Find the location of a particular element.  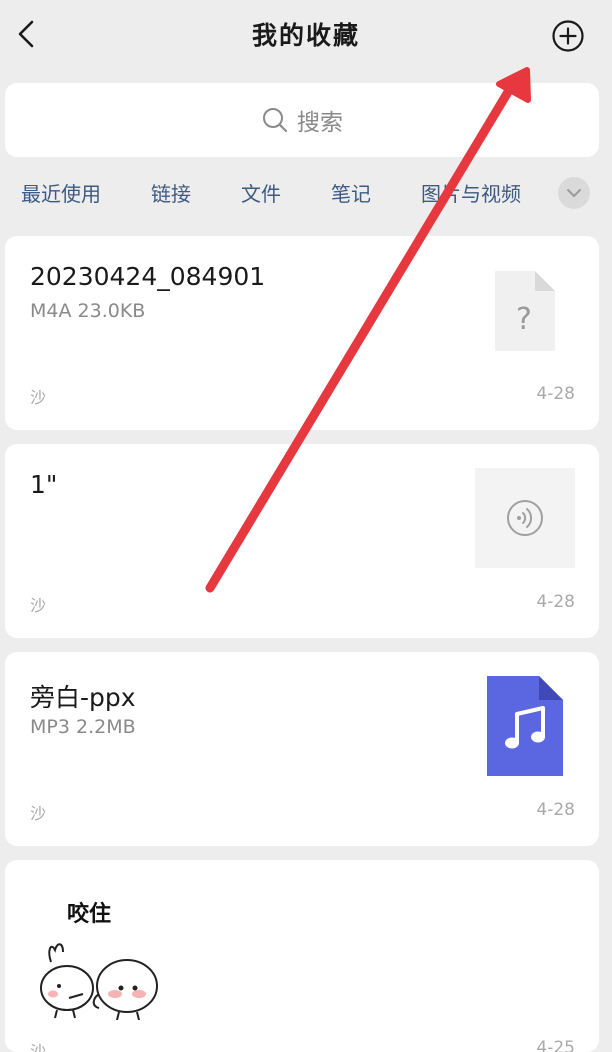

plus-circle-icon is located at coordinates (568, 36).